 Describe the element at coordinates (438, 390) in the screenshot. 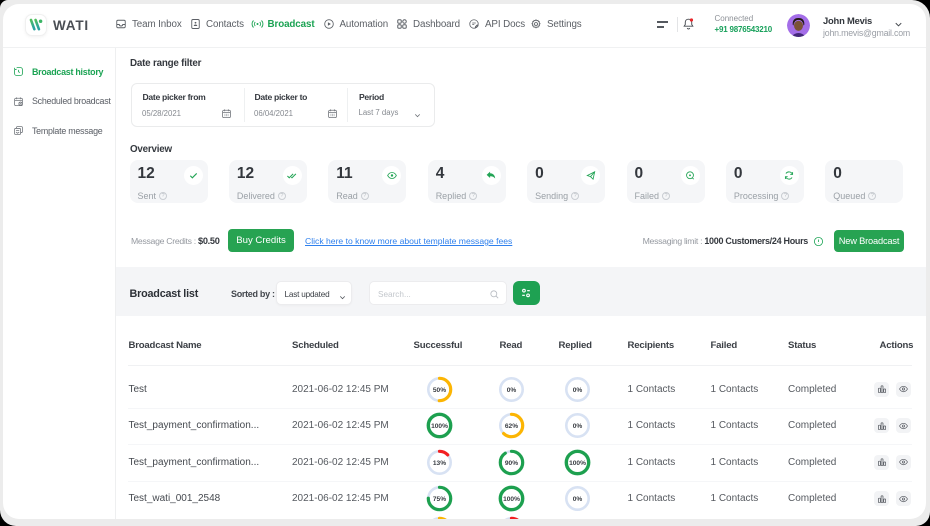

I see `svg-text: 50%` at that location.